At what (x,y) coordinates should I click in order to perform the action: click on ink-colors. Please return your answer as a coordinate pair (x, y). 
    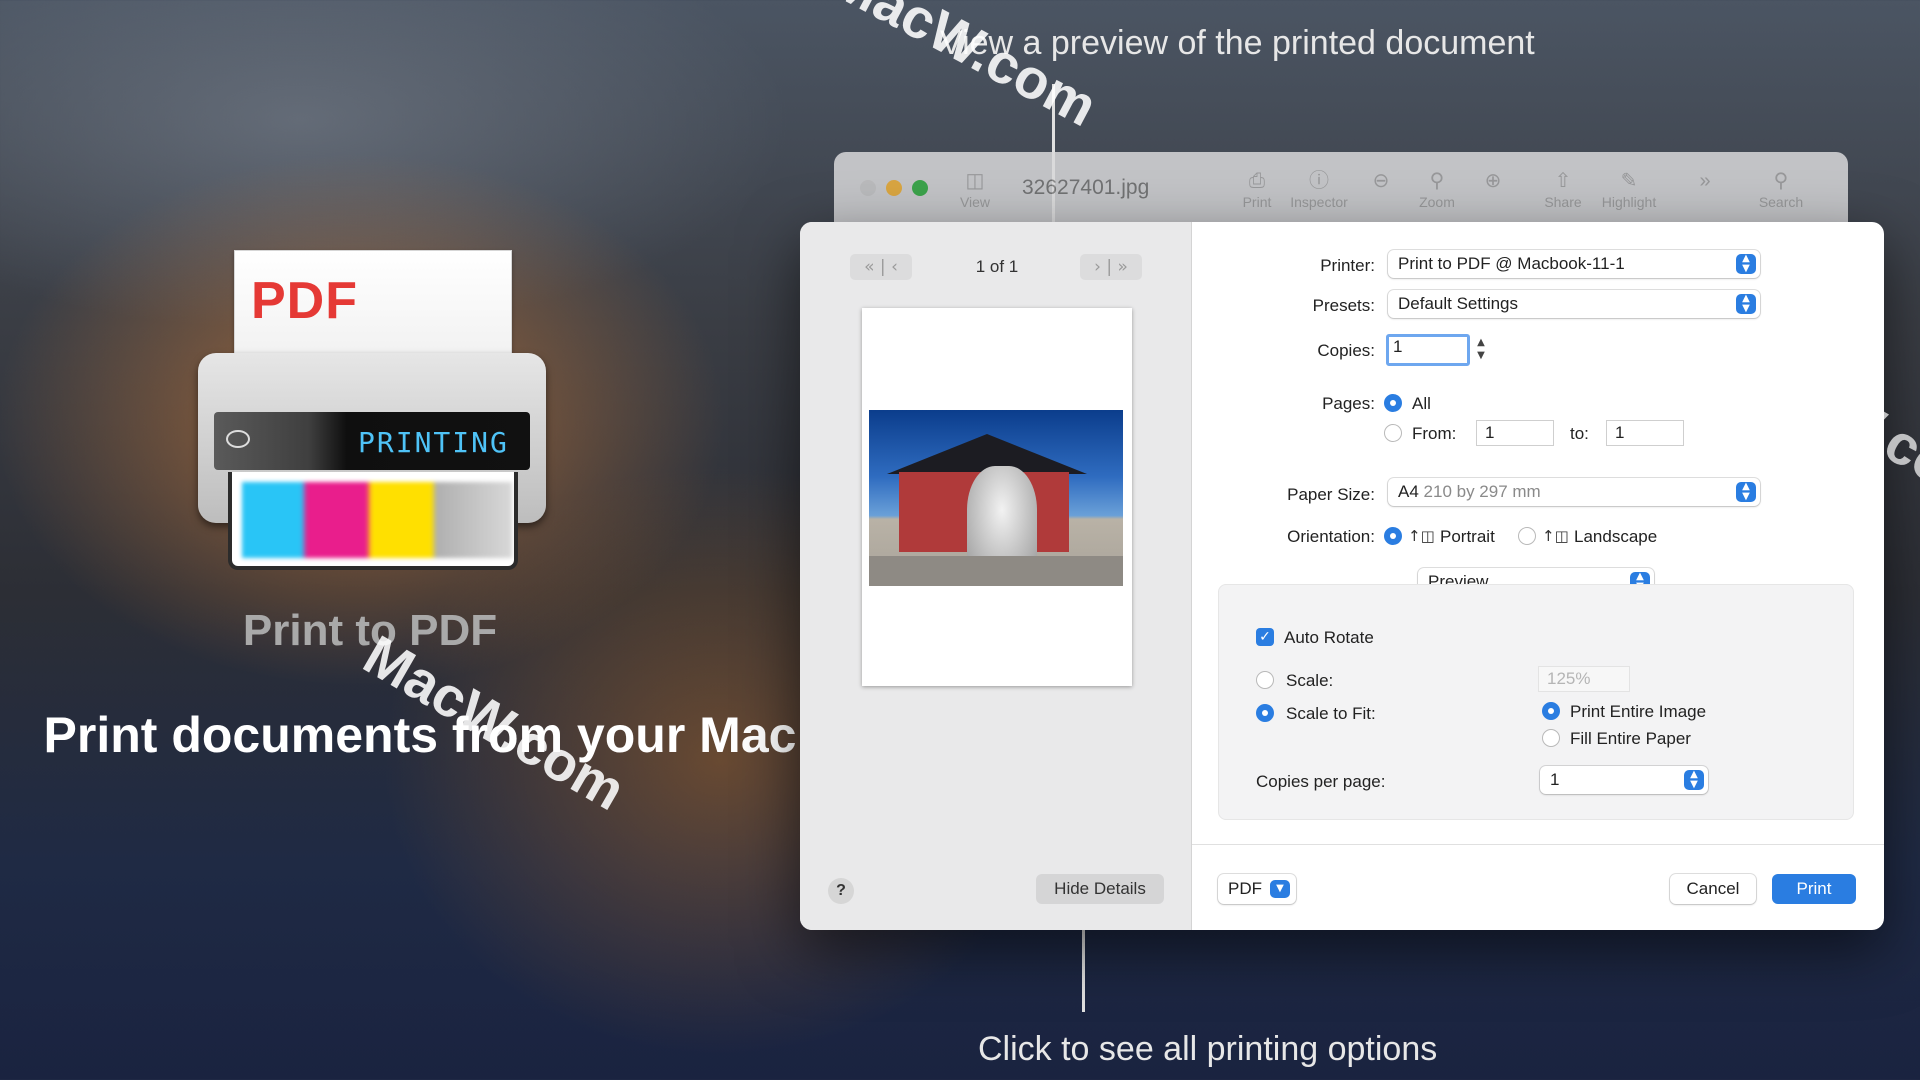
    Looking at the image, I should click on (377, 520).